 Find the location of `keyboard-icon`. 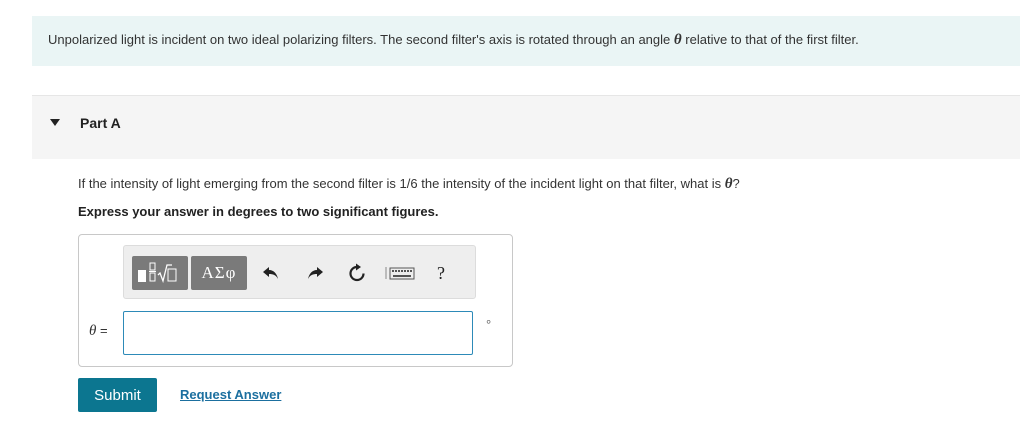

keyboard-icon is located at coordinates (400, 273).